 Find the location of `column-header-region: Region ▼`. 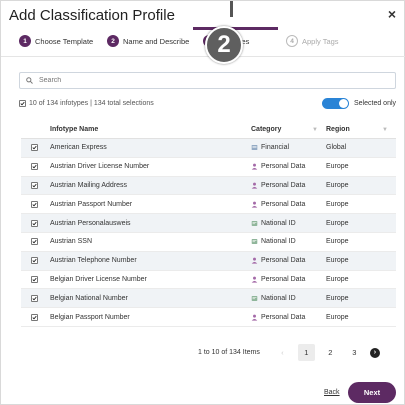

column-header-region: Region ▼ is located at coordinates (361, 129).